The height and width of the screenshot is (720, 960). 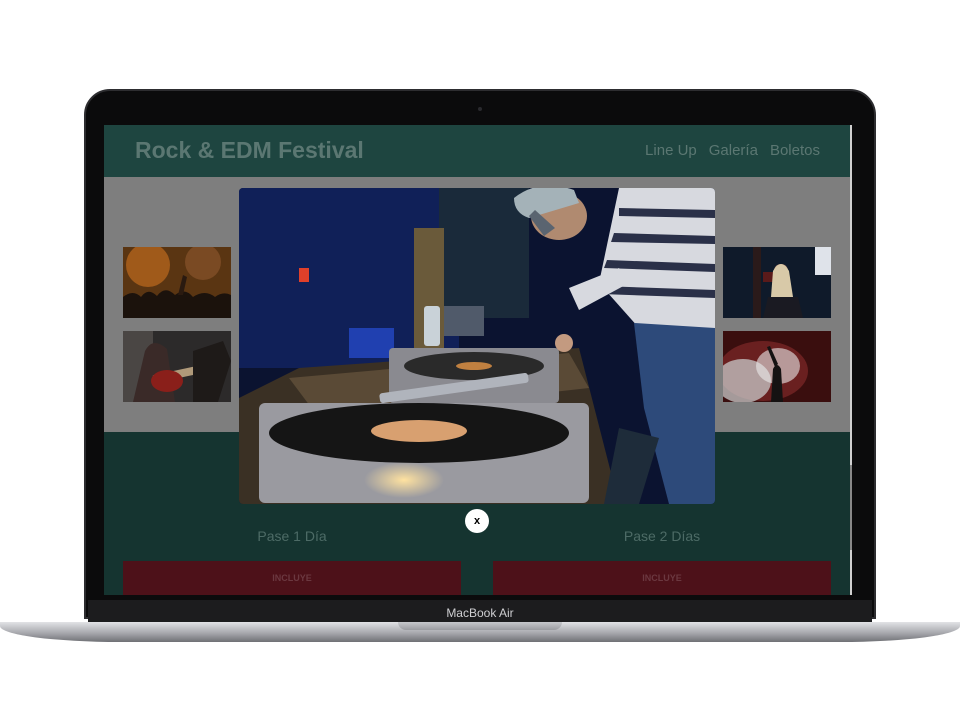 I want to click on gallery-thumb-smoke-performer, so click(x=777, y=366).